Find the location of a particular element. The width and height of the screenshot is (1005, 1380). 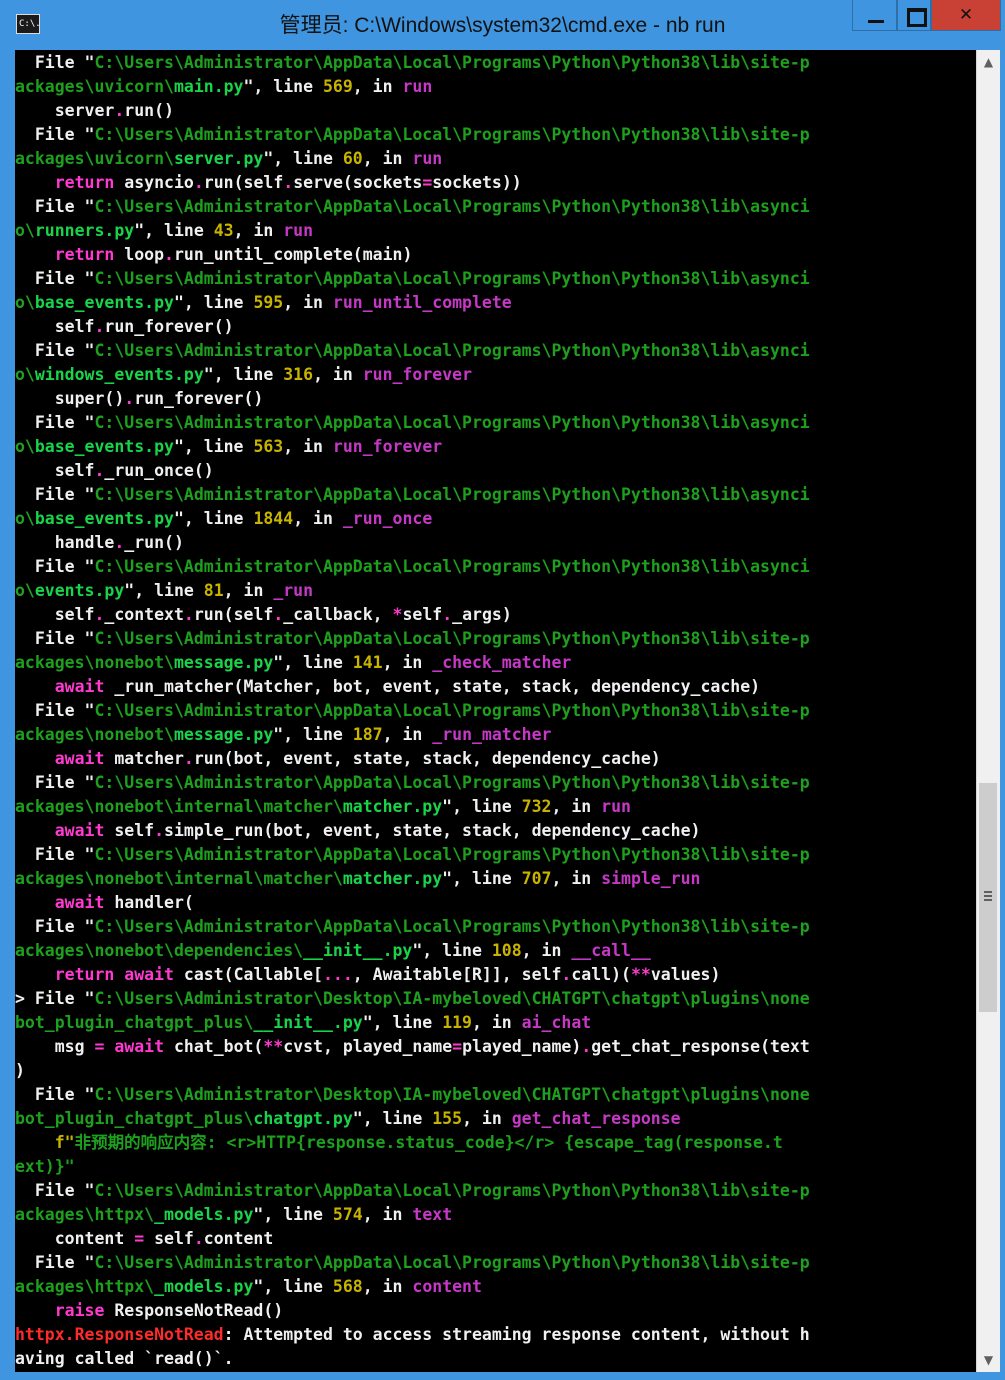

console-text-segment: _context is located at coordinates (144, 614).